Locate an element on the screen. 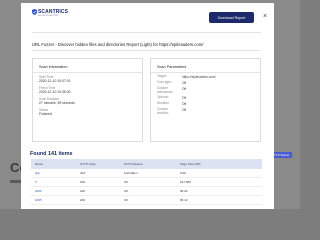 The height and width of the screenshot is (240, 320). table-row: php 403 Forbidden 0.00 is located at coordinates (146, 173).